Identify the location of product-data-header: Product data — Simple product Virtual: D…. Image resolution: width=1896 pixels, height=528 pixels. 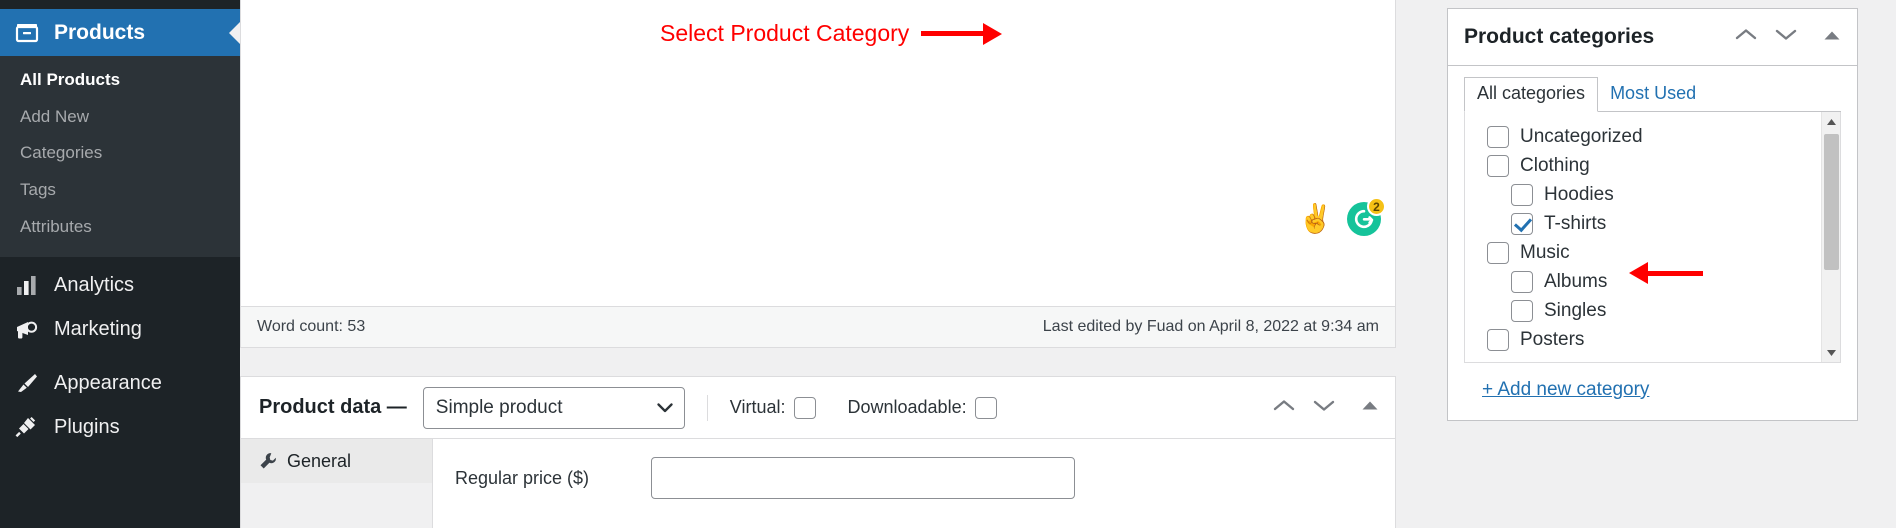
(818, 408).